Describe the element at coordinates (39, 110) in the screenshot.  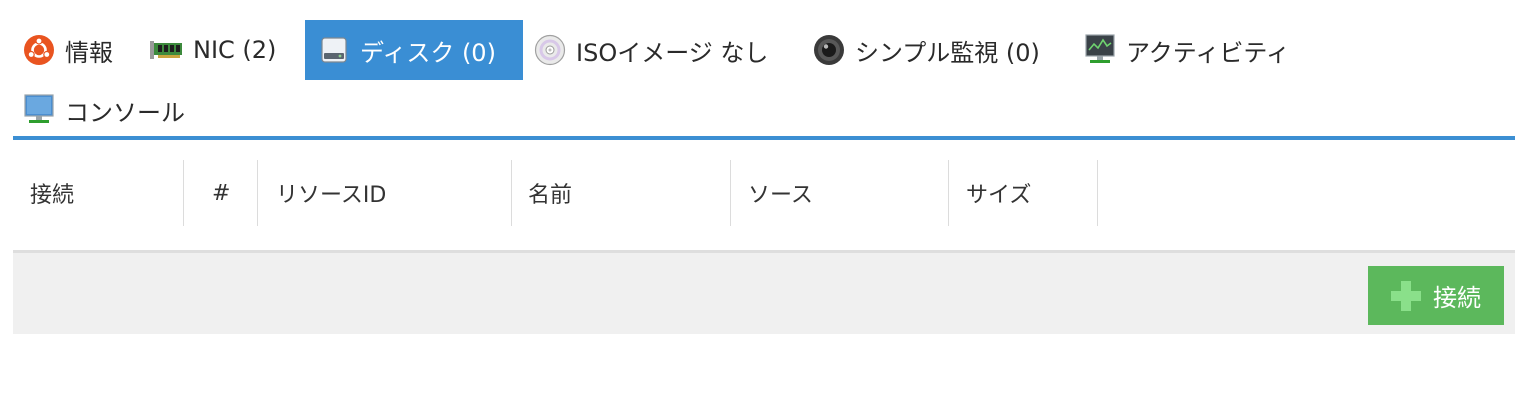
I see `console-monitor-icon` at that location.